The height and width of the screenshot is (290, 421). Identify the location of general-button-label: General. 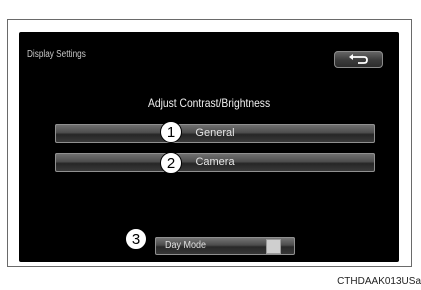
(215, 133).